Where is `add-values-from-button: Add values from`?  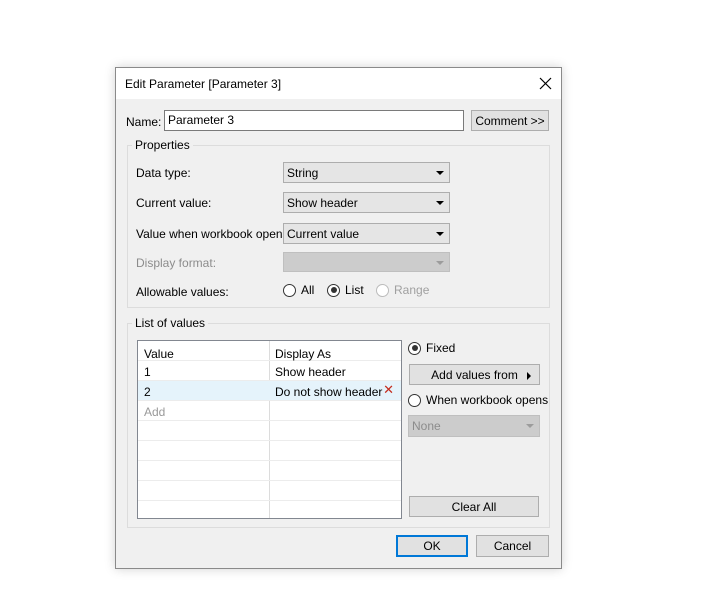 add-values-from-button: Add values from is located at coordinates (474, 374).